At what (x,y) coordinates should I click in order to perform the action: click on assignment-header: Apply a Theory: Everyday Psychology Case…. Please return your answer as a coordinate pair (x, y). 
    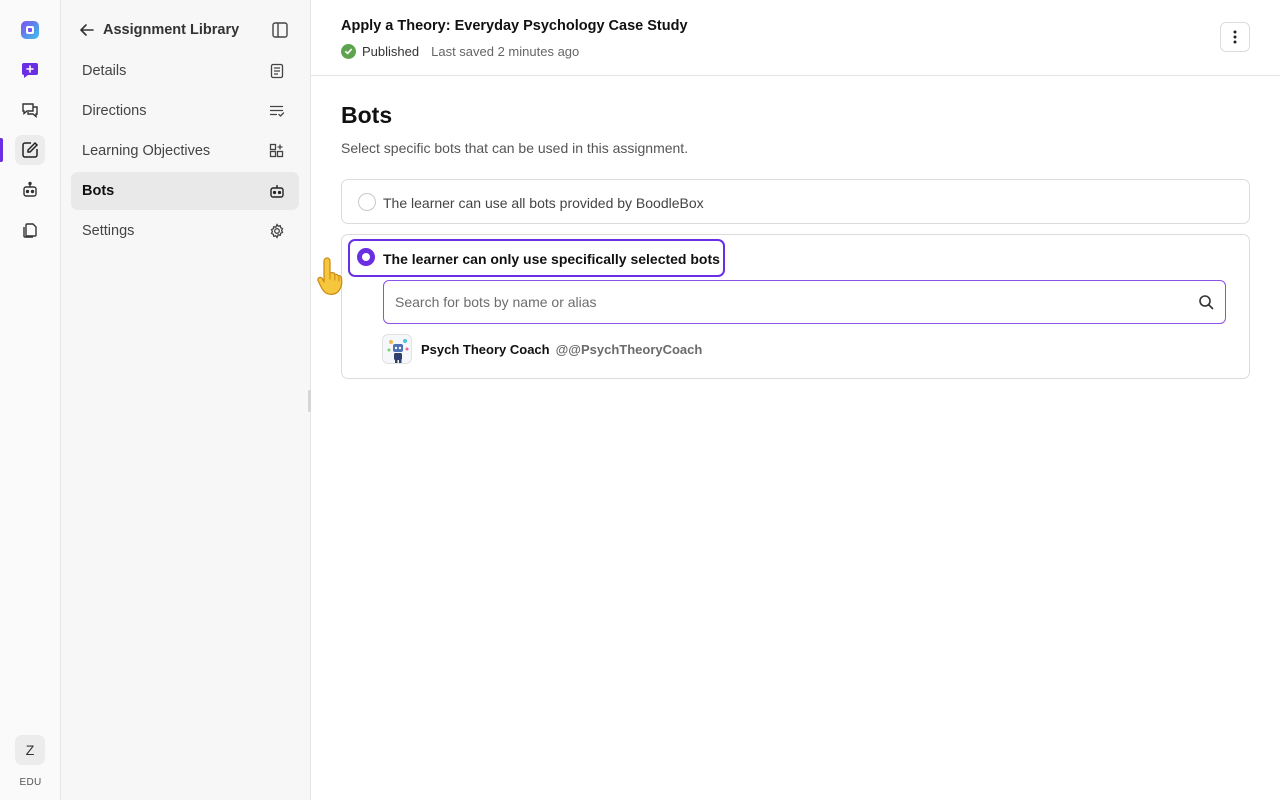
    Looking at the image, I should click on (795, 38).